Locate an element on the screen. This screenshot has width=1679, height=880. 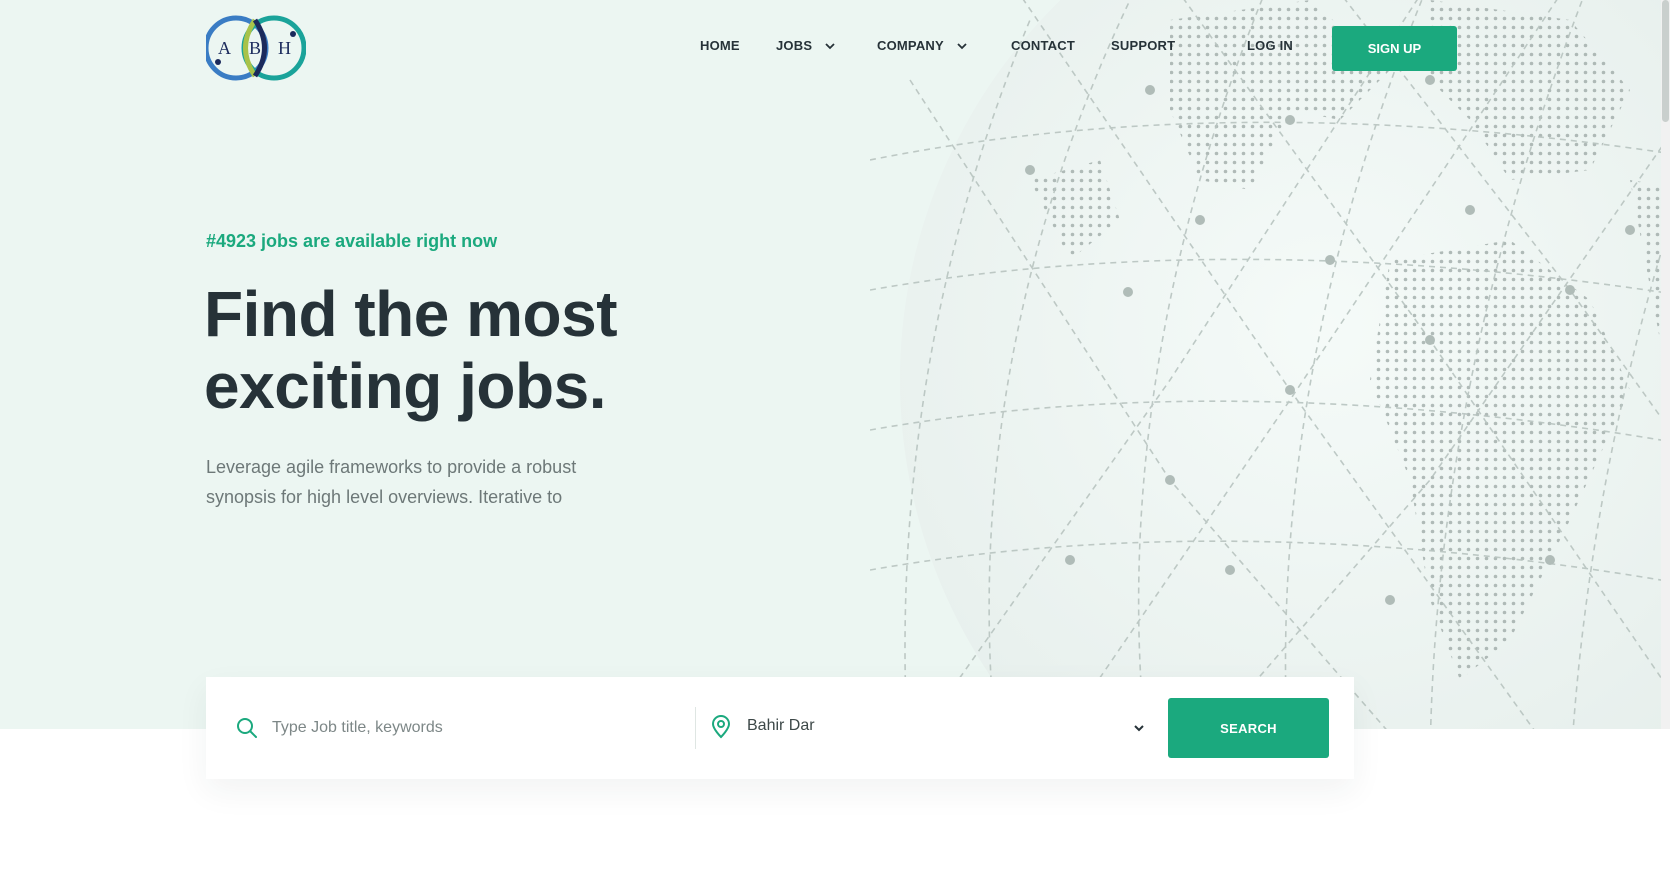
nav-jobs-label: JOBS is located at coordinates (794, 45).